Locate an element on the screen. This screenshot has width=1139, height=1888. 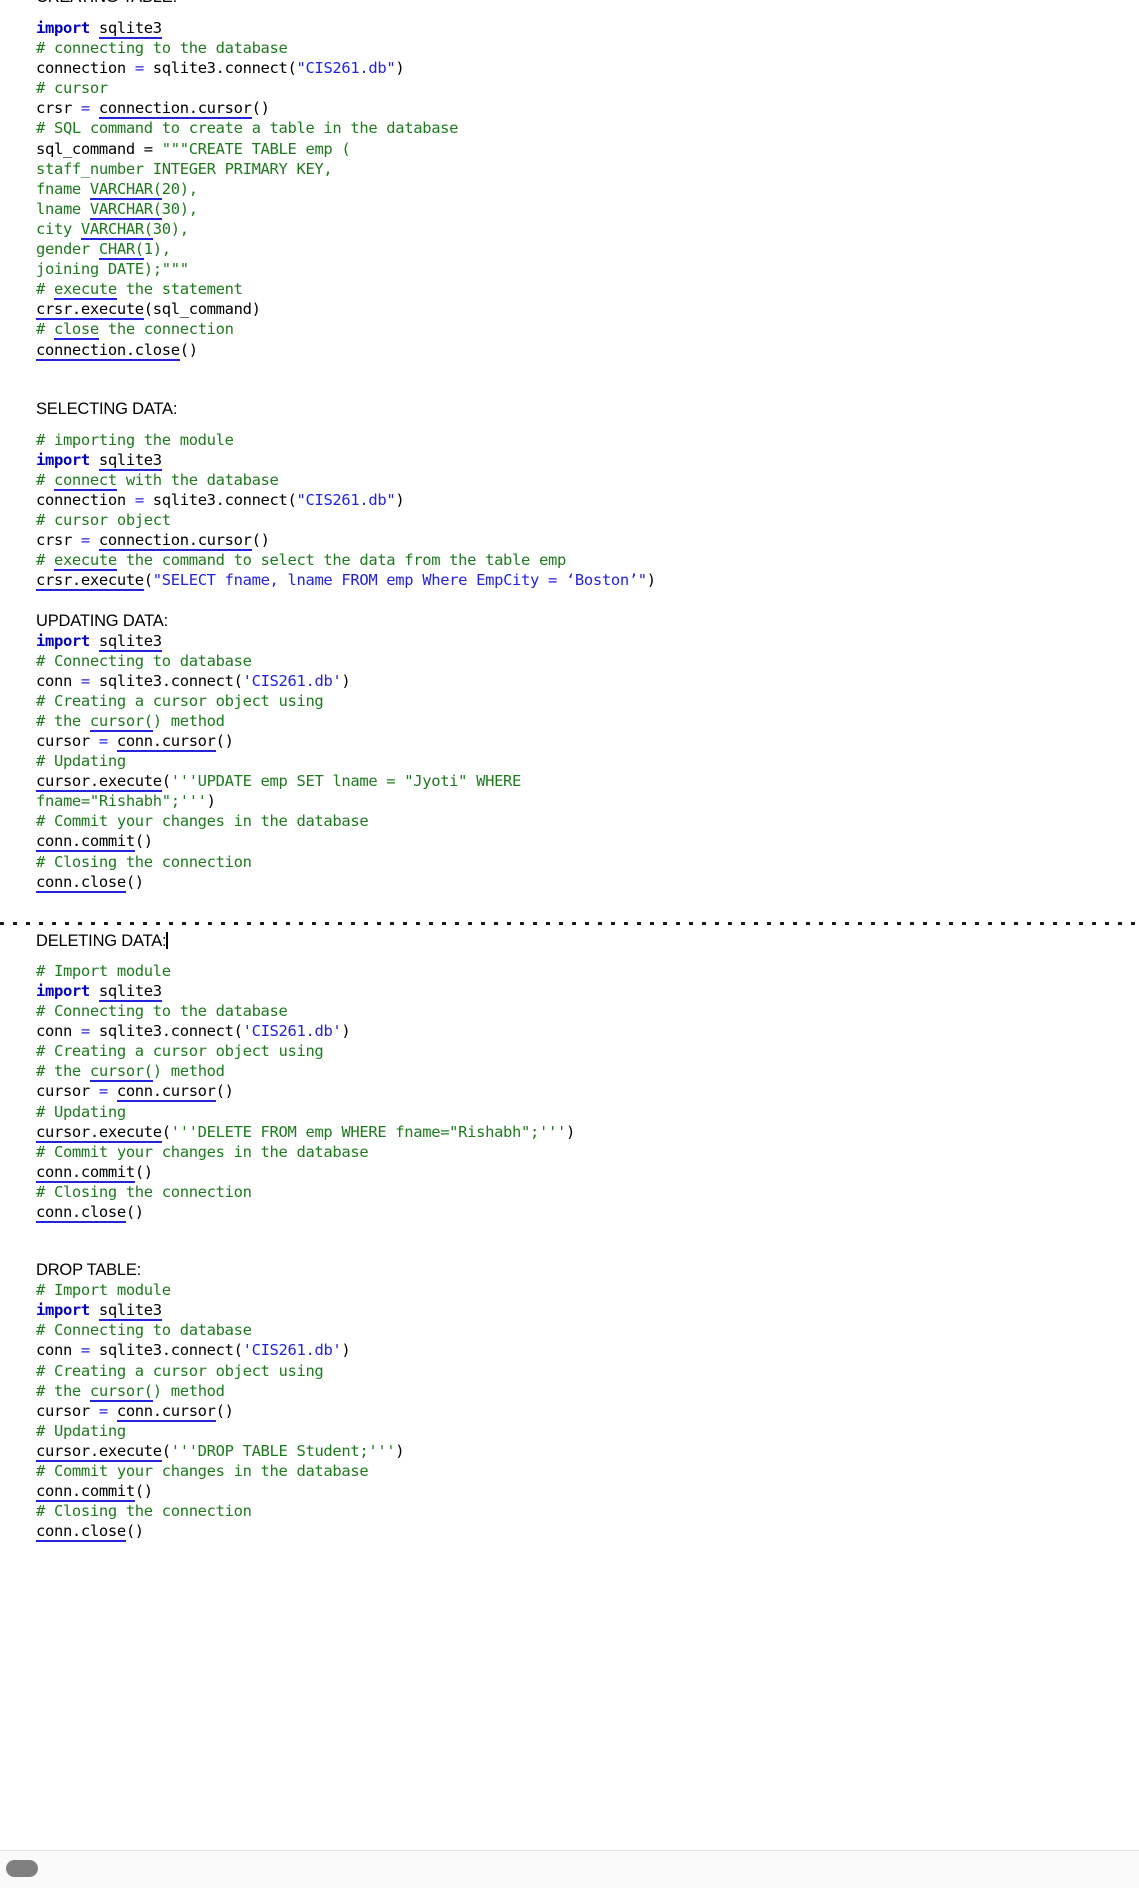
code-line: sql_command = """CREATE TABLE emp ( is located at coordinates (193, 148).